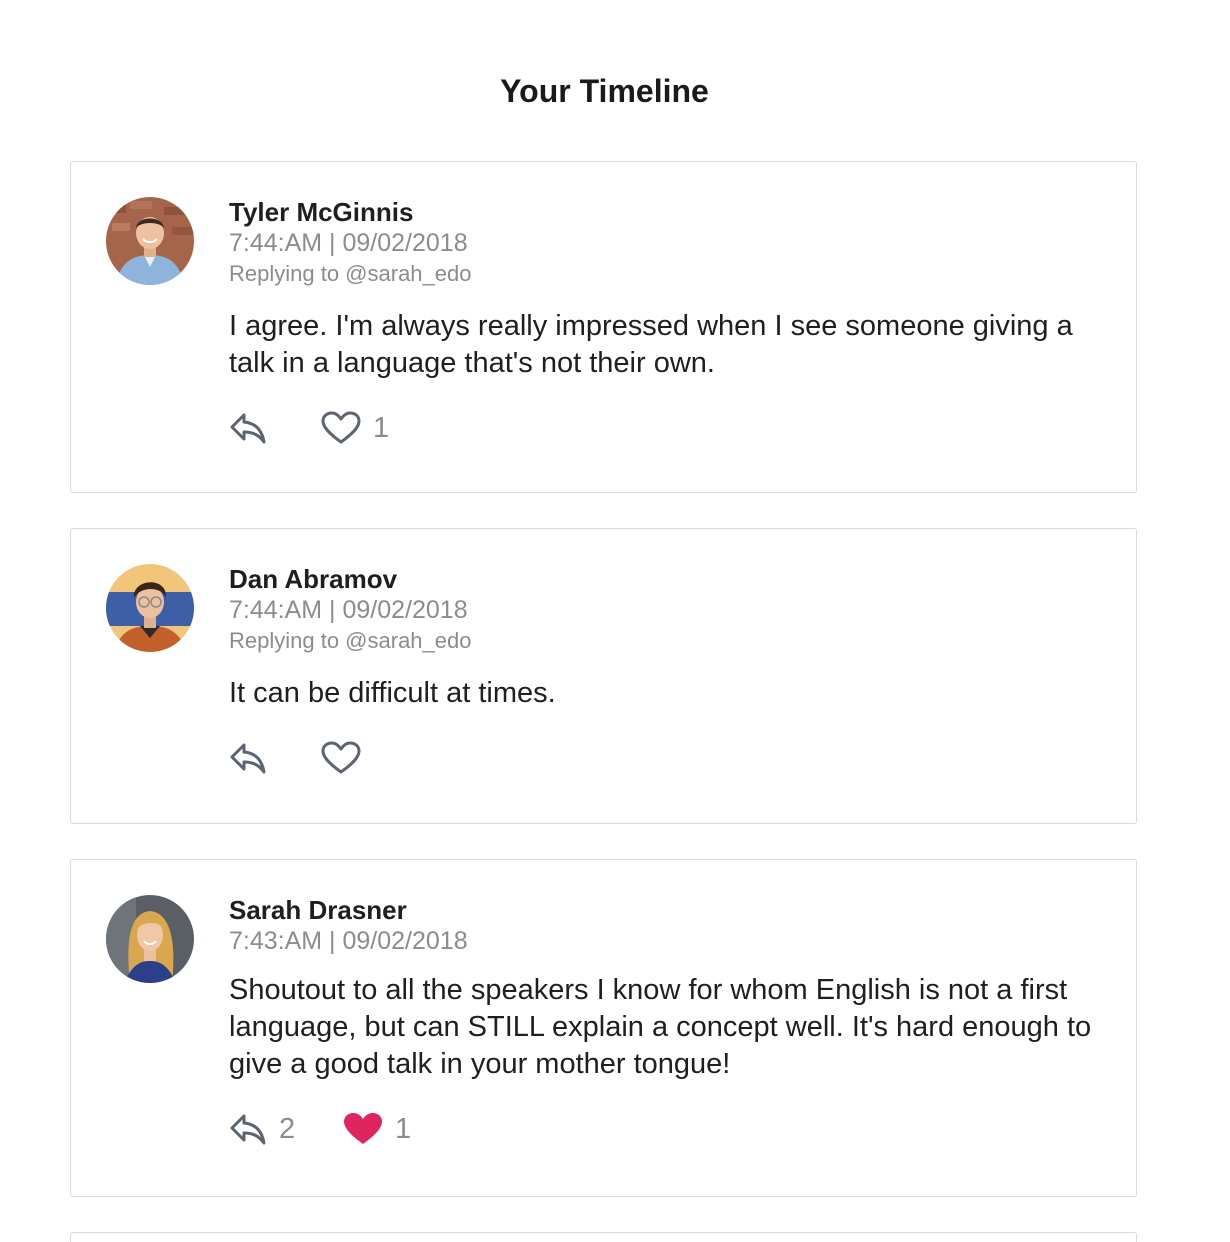 This screenshot has width=1230, height=1242. Describe the element at coordinates (603, 1237) in the screenshot. I see `tweet-card` at that location.